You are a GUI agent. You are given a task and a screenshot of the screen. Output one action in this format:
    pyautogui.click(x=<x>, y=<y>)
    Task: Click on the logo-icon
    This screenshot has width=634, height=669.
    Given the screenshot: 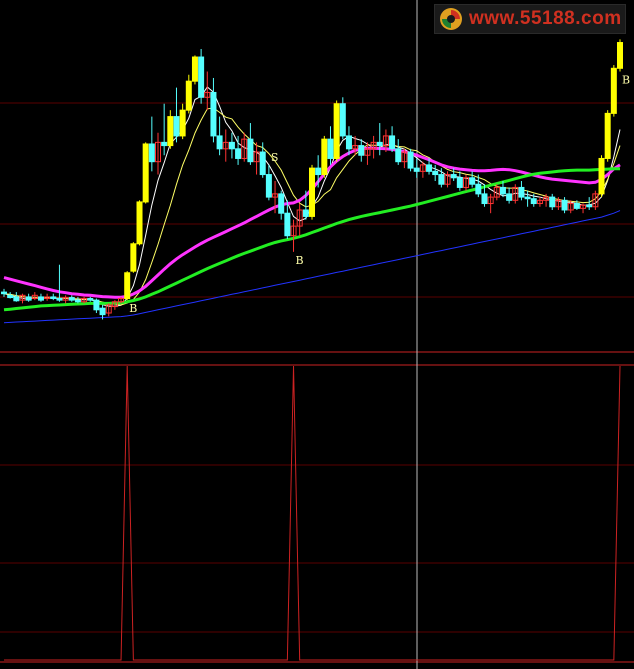 What is the action you would take?
    pyautogui.click(x=451, y=19)
    